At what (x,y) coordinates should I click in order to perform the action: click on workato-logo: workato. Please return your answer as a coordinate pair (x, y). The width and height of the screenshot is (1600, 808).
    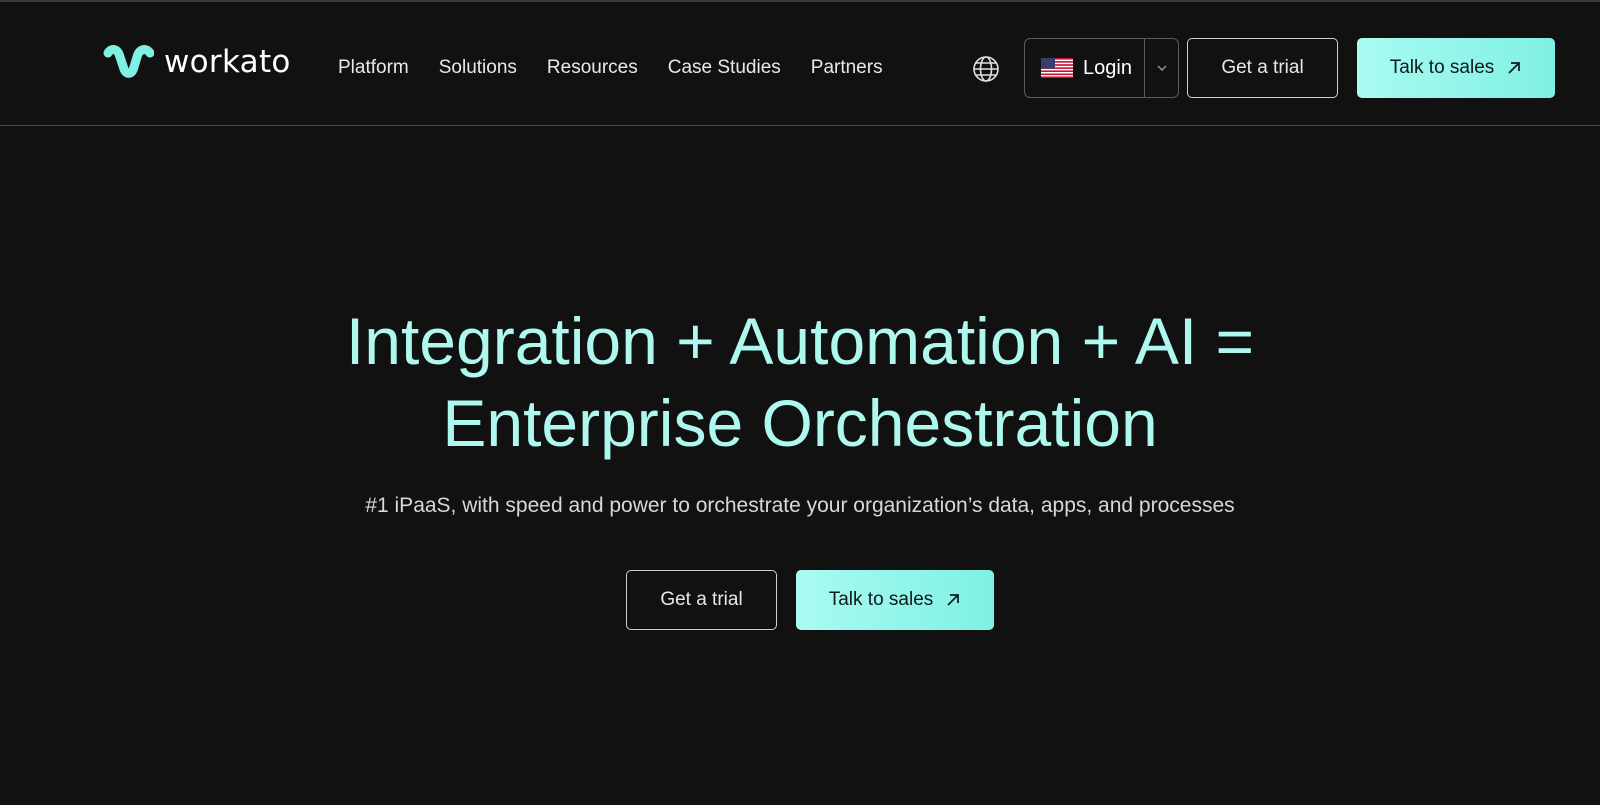
    Looking at the image, I should click on (196, 62).